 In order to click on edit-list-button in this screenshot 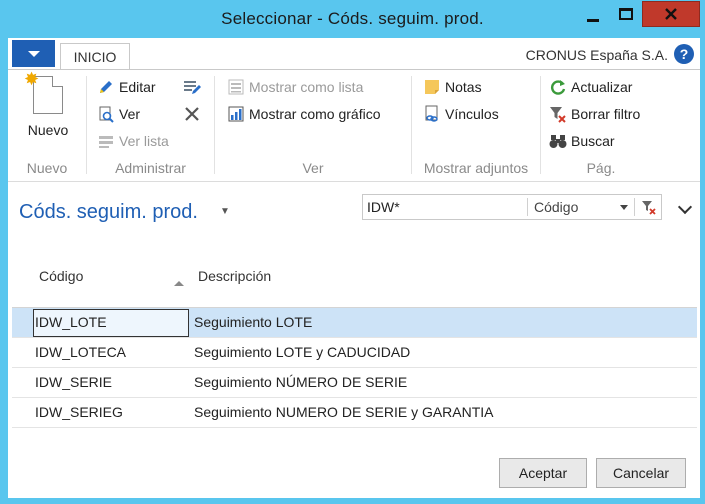, I will do `click(194, 87)`.